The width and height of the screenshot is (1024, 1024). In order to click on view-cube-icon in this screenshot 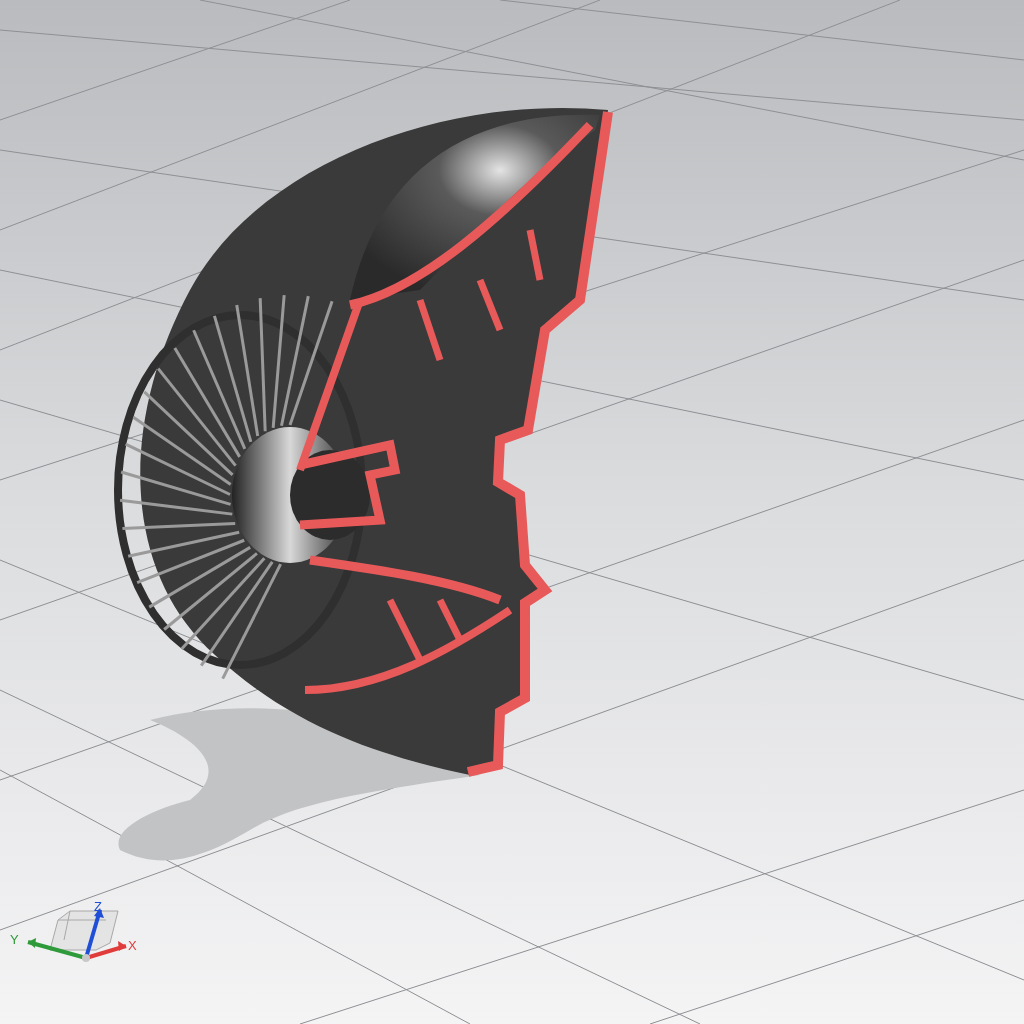, I will do `click(84, 930)`.